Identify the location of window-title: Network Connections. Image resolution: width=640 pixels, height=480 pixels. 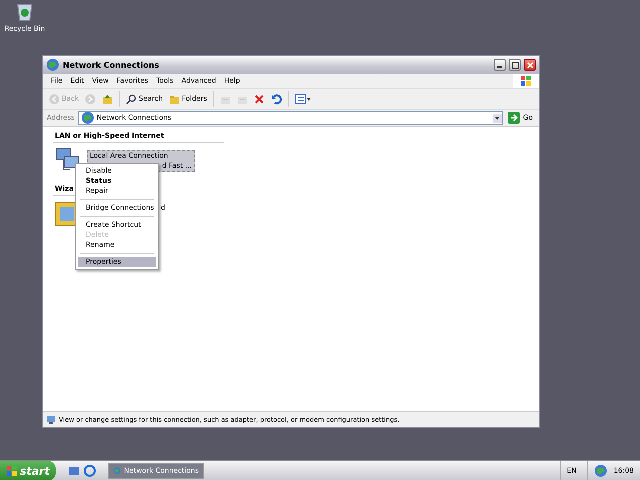
(111, 65).